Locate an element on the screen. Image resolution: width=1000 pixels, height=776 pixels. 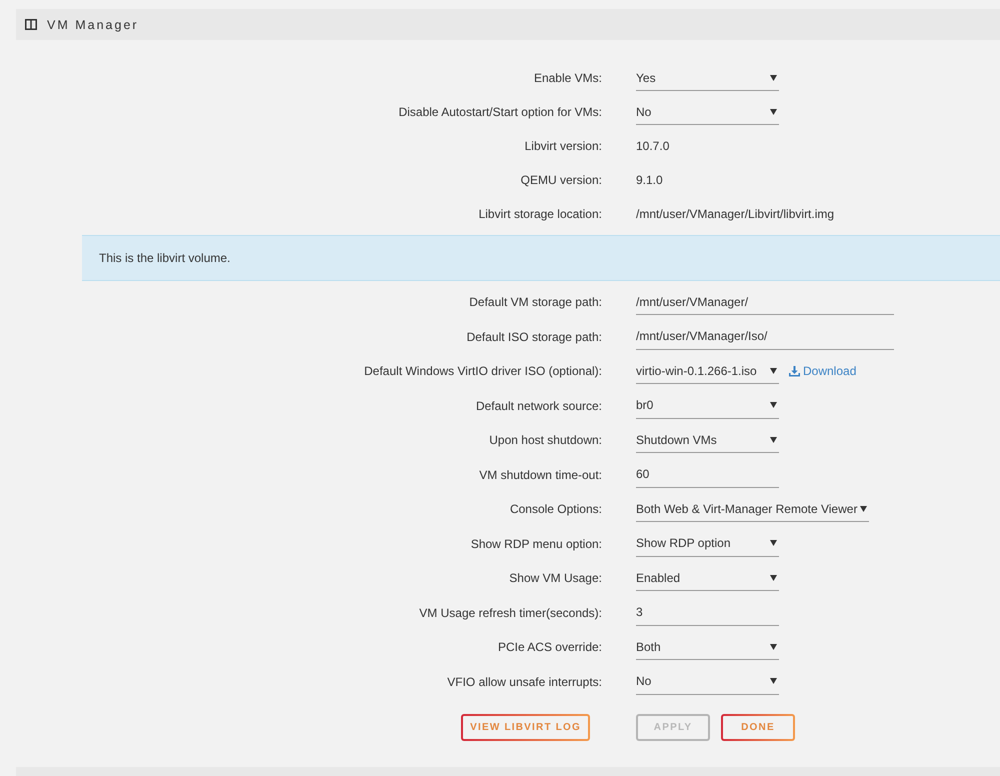
dropdown: Yes is located at coordinates (707, 78).